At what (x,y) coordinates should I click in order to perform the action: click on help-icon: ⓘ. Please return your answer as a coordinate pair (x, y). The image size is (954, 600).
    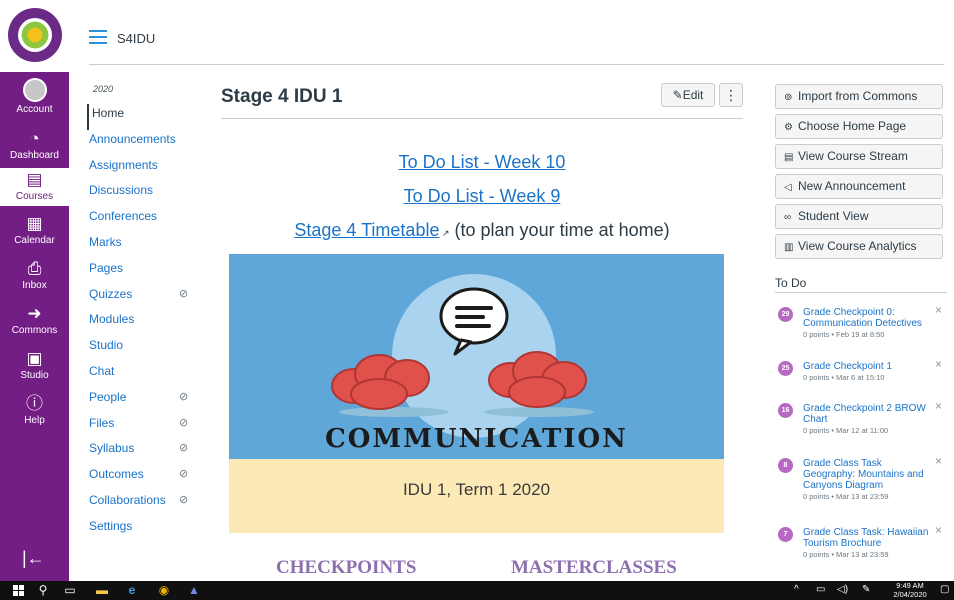
    Looking at the image, I should click on (34, 403).